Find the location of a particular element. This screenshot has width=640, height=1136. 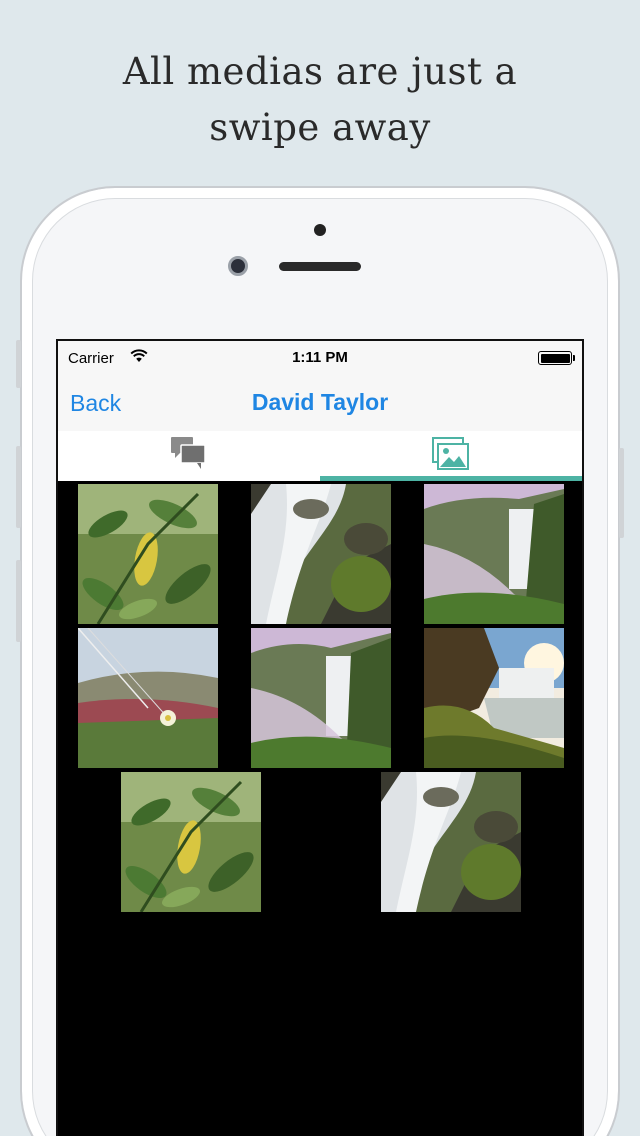

battery-icon is located at coordinates (556, 358).